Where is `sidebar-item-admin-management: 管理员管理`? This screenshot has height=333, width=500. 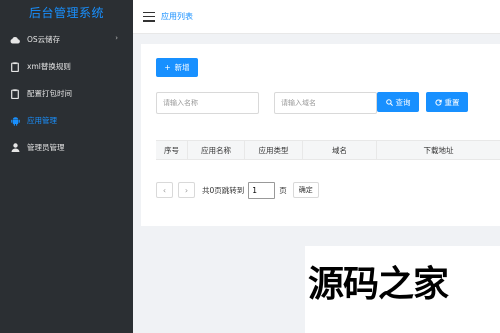 sidebar-item-admin-management: 管理员管理 is located at coordinates (66, 147).